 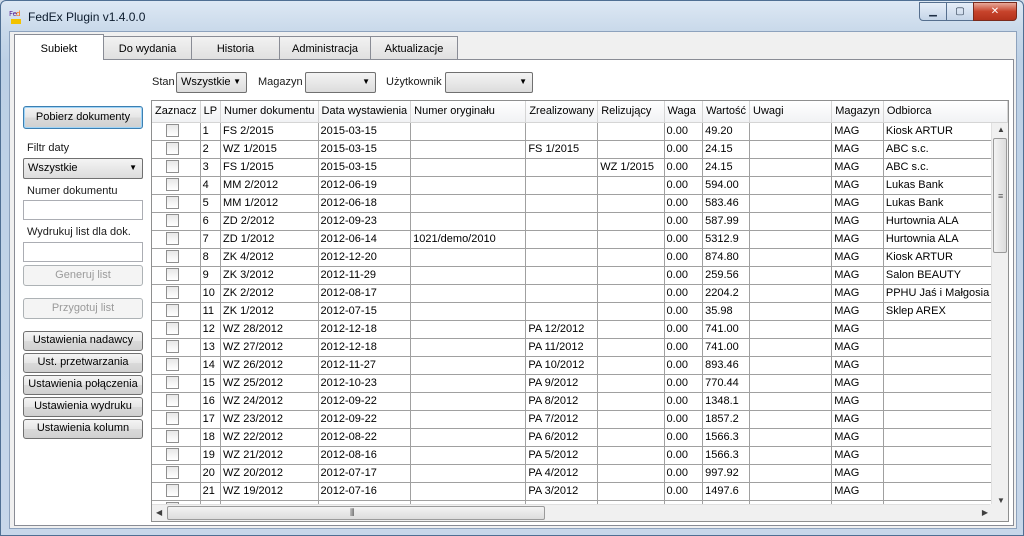 What do you see at coordinates (211, 112) in the screenshot?
I see `column-header: LP` at bounding box center [211, 112].